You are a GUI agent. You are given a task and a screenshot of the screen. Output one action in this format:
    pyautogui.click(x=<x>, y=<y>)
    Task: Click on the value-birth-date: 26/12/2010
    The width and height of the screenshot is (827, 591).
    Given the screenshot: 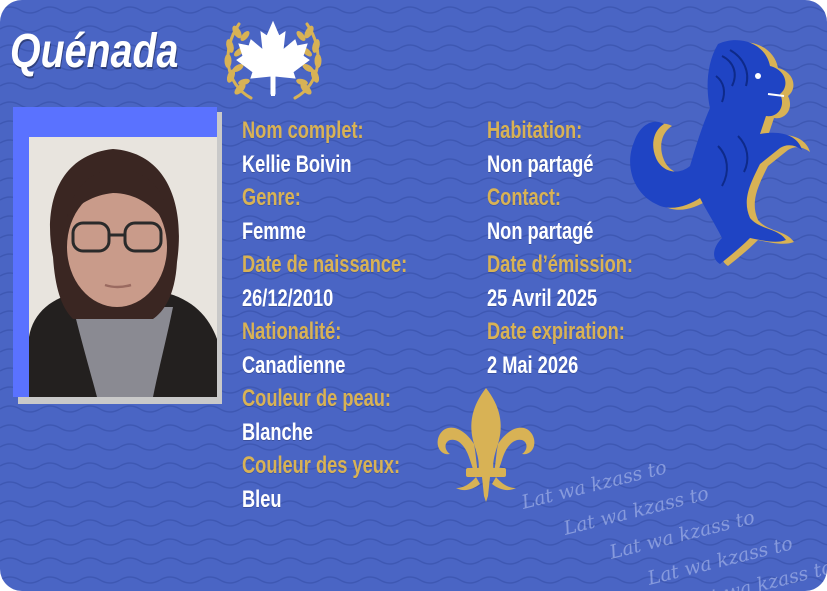 What is the action you would take?
    pyautogui.click(x=288, y=298)
    